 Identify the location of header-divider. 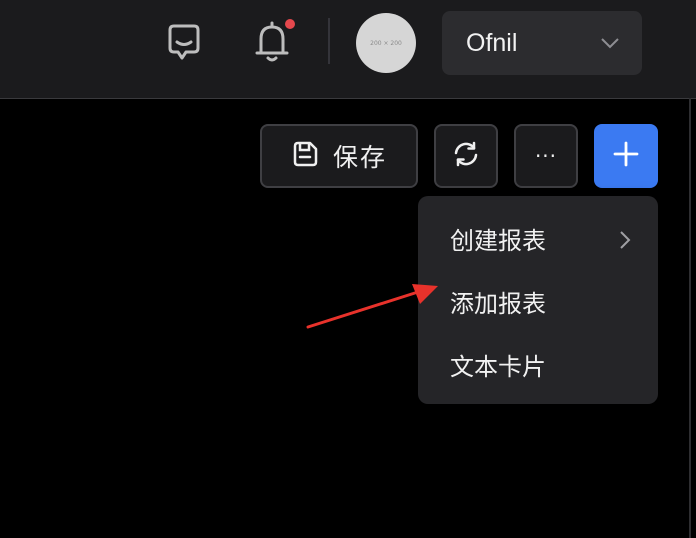
(329, 41).